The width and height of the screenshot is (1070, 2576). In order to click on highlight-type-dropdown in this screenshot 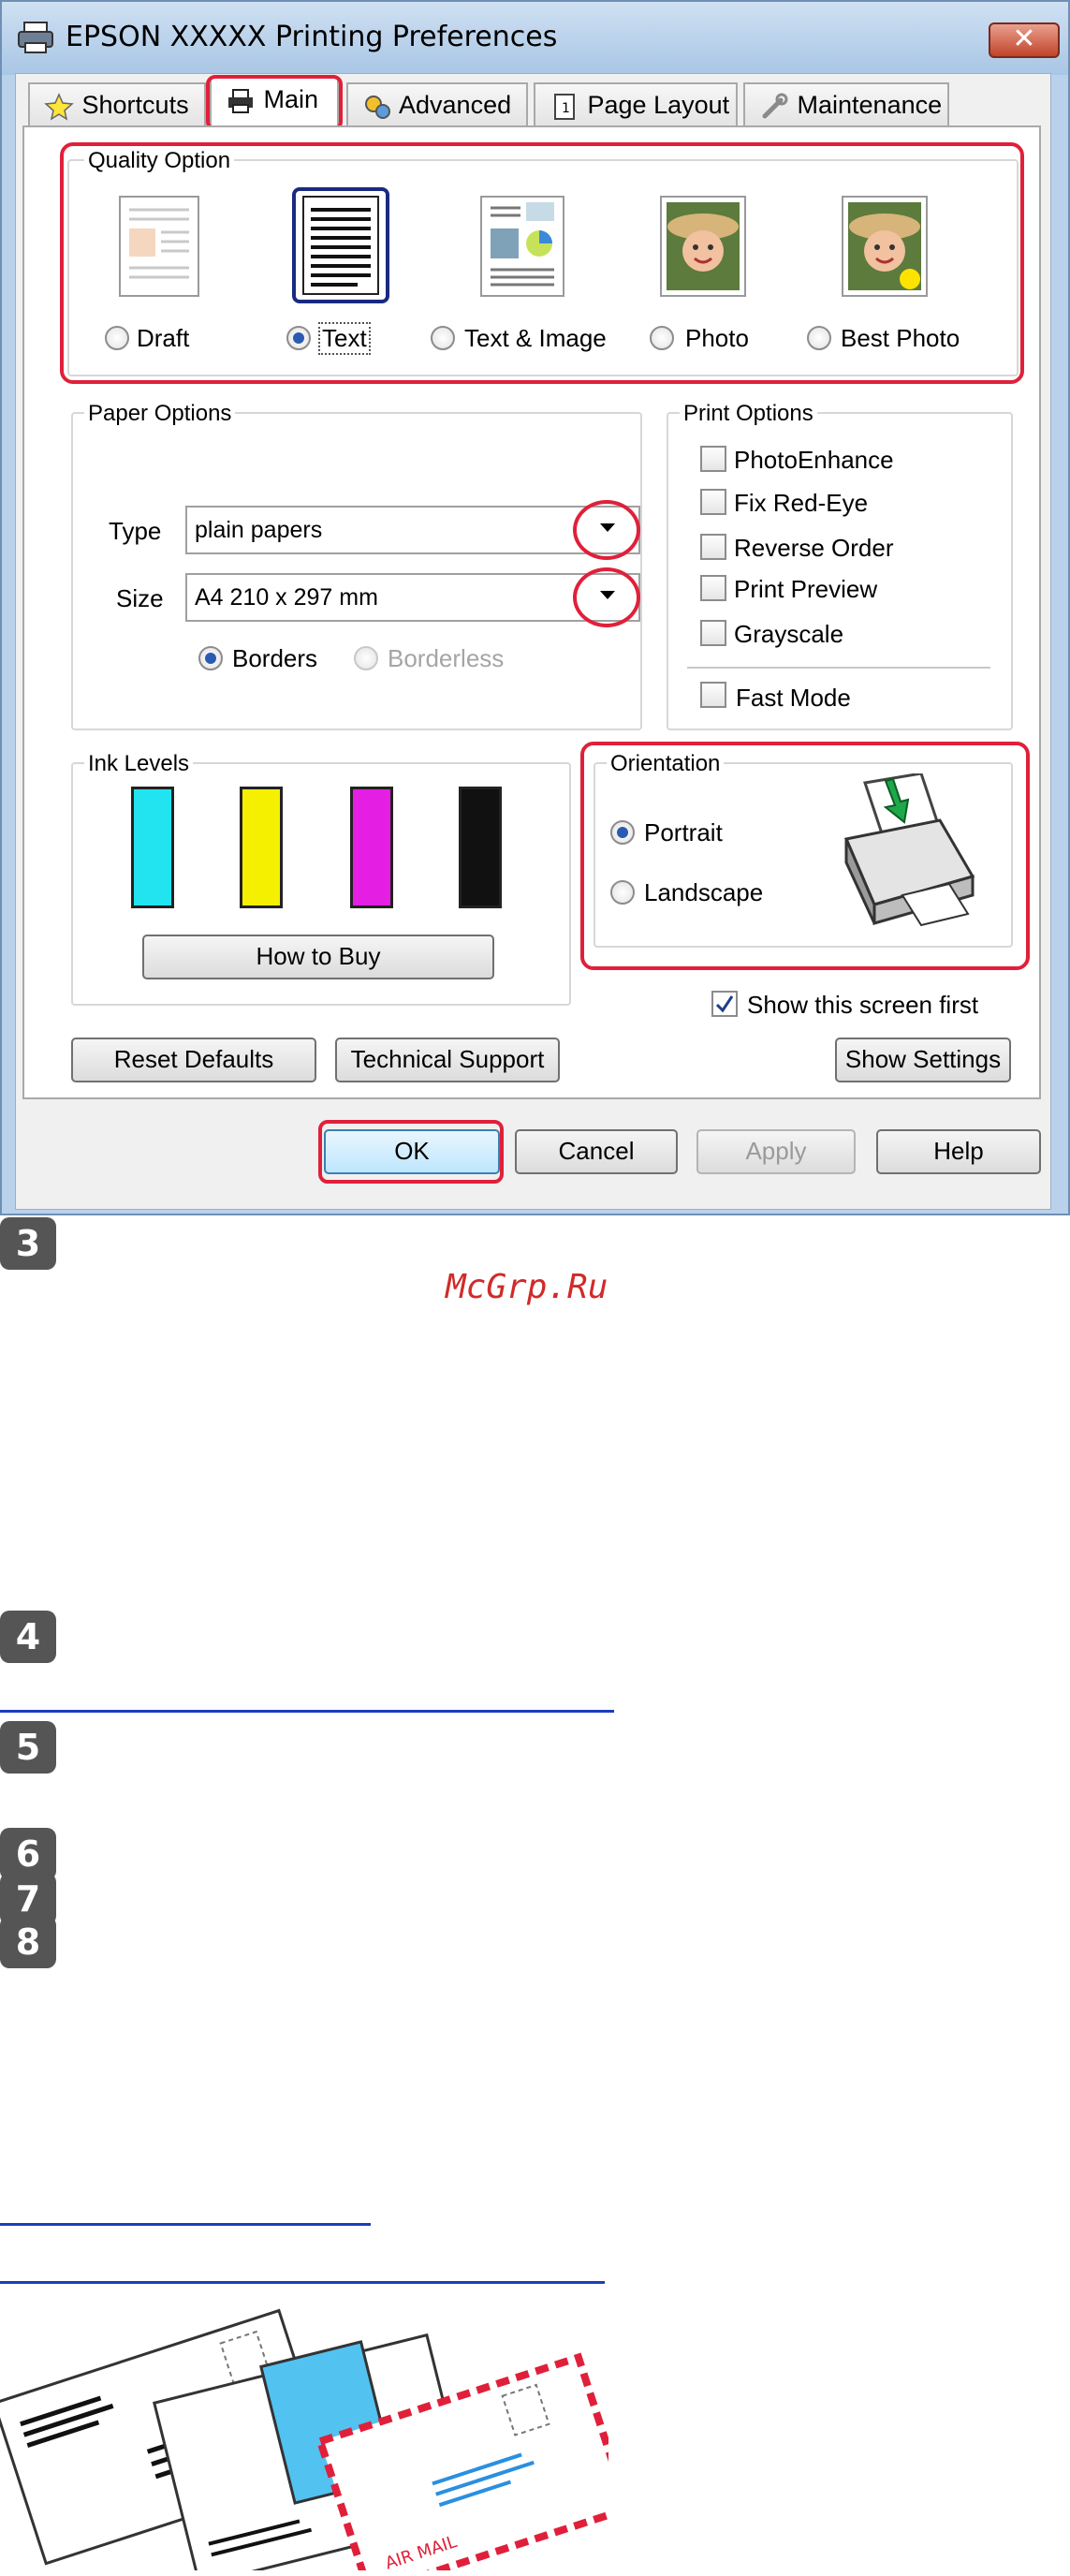, I will do `click(606, 530)`.